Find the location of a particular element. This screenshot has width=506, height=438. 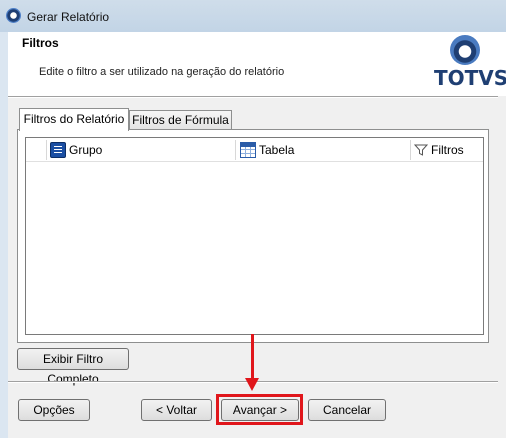

column-header-filtros: Filtros is located at coordinates (439, 150).